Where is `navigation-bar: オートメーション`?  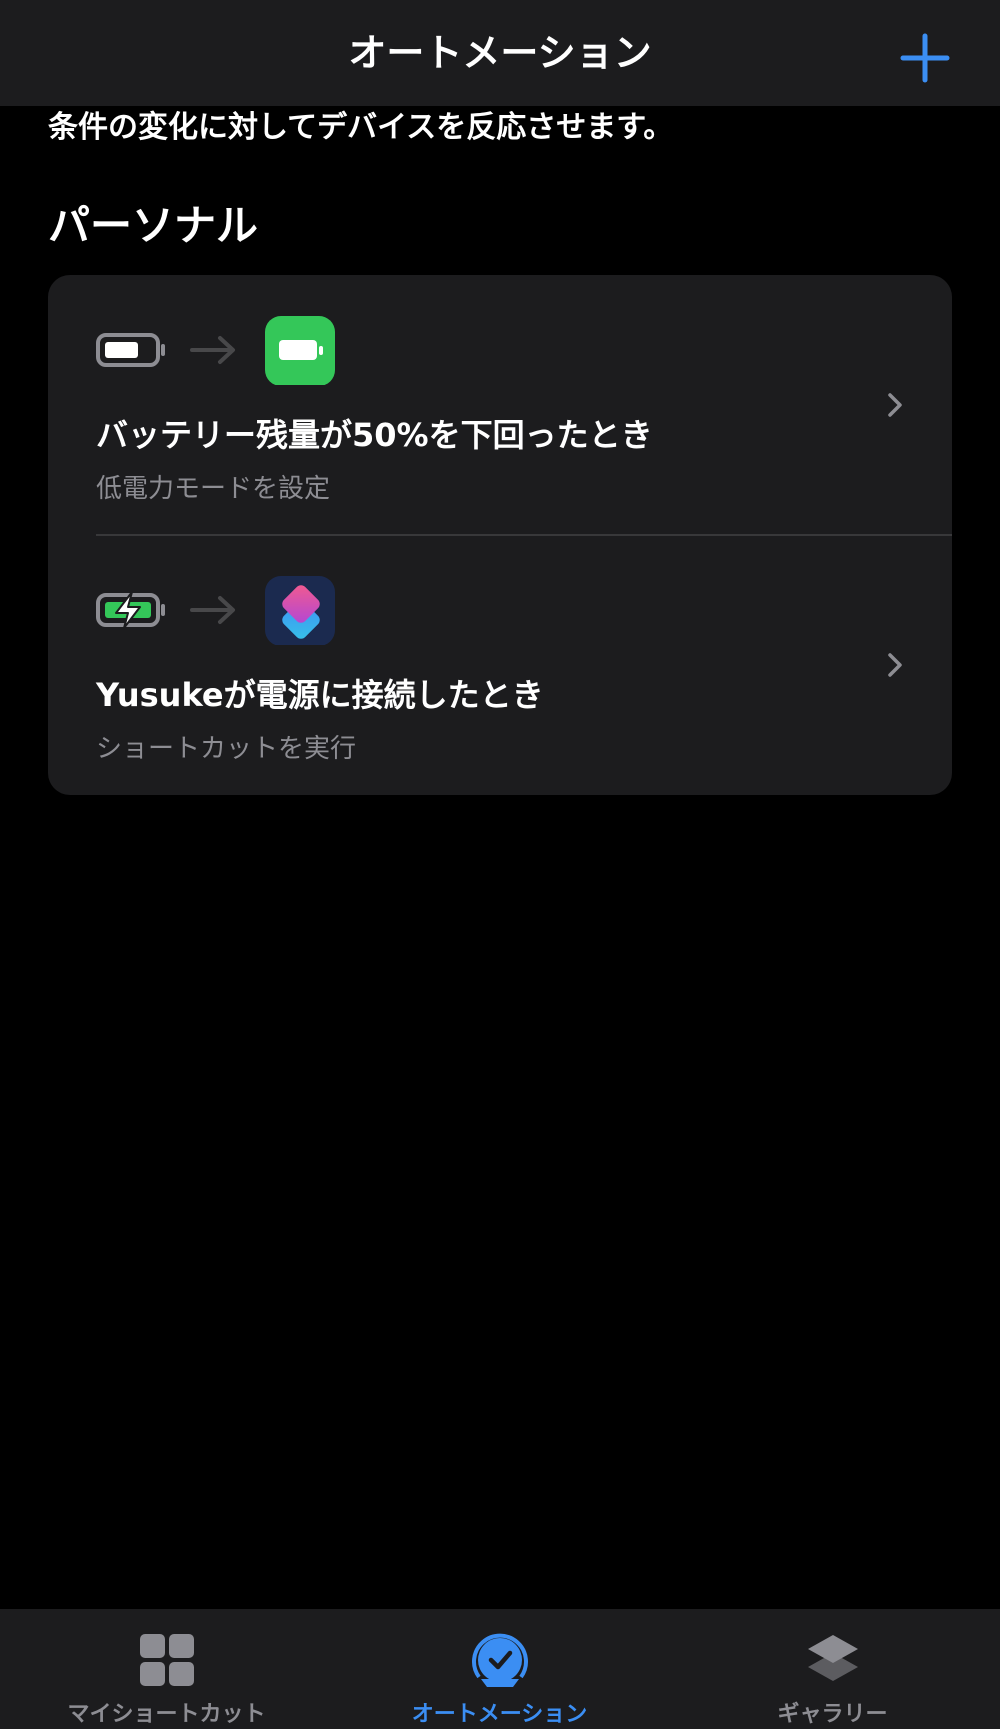 navigation-bar: オートメーション is located at coordinates (500, 53).